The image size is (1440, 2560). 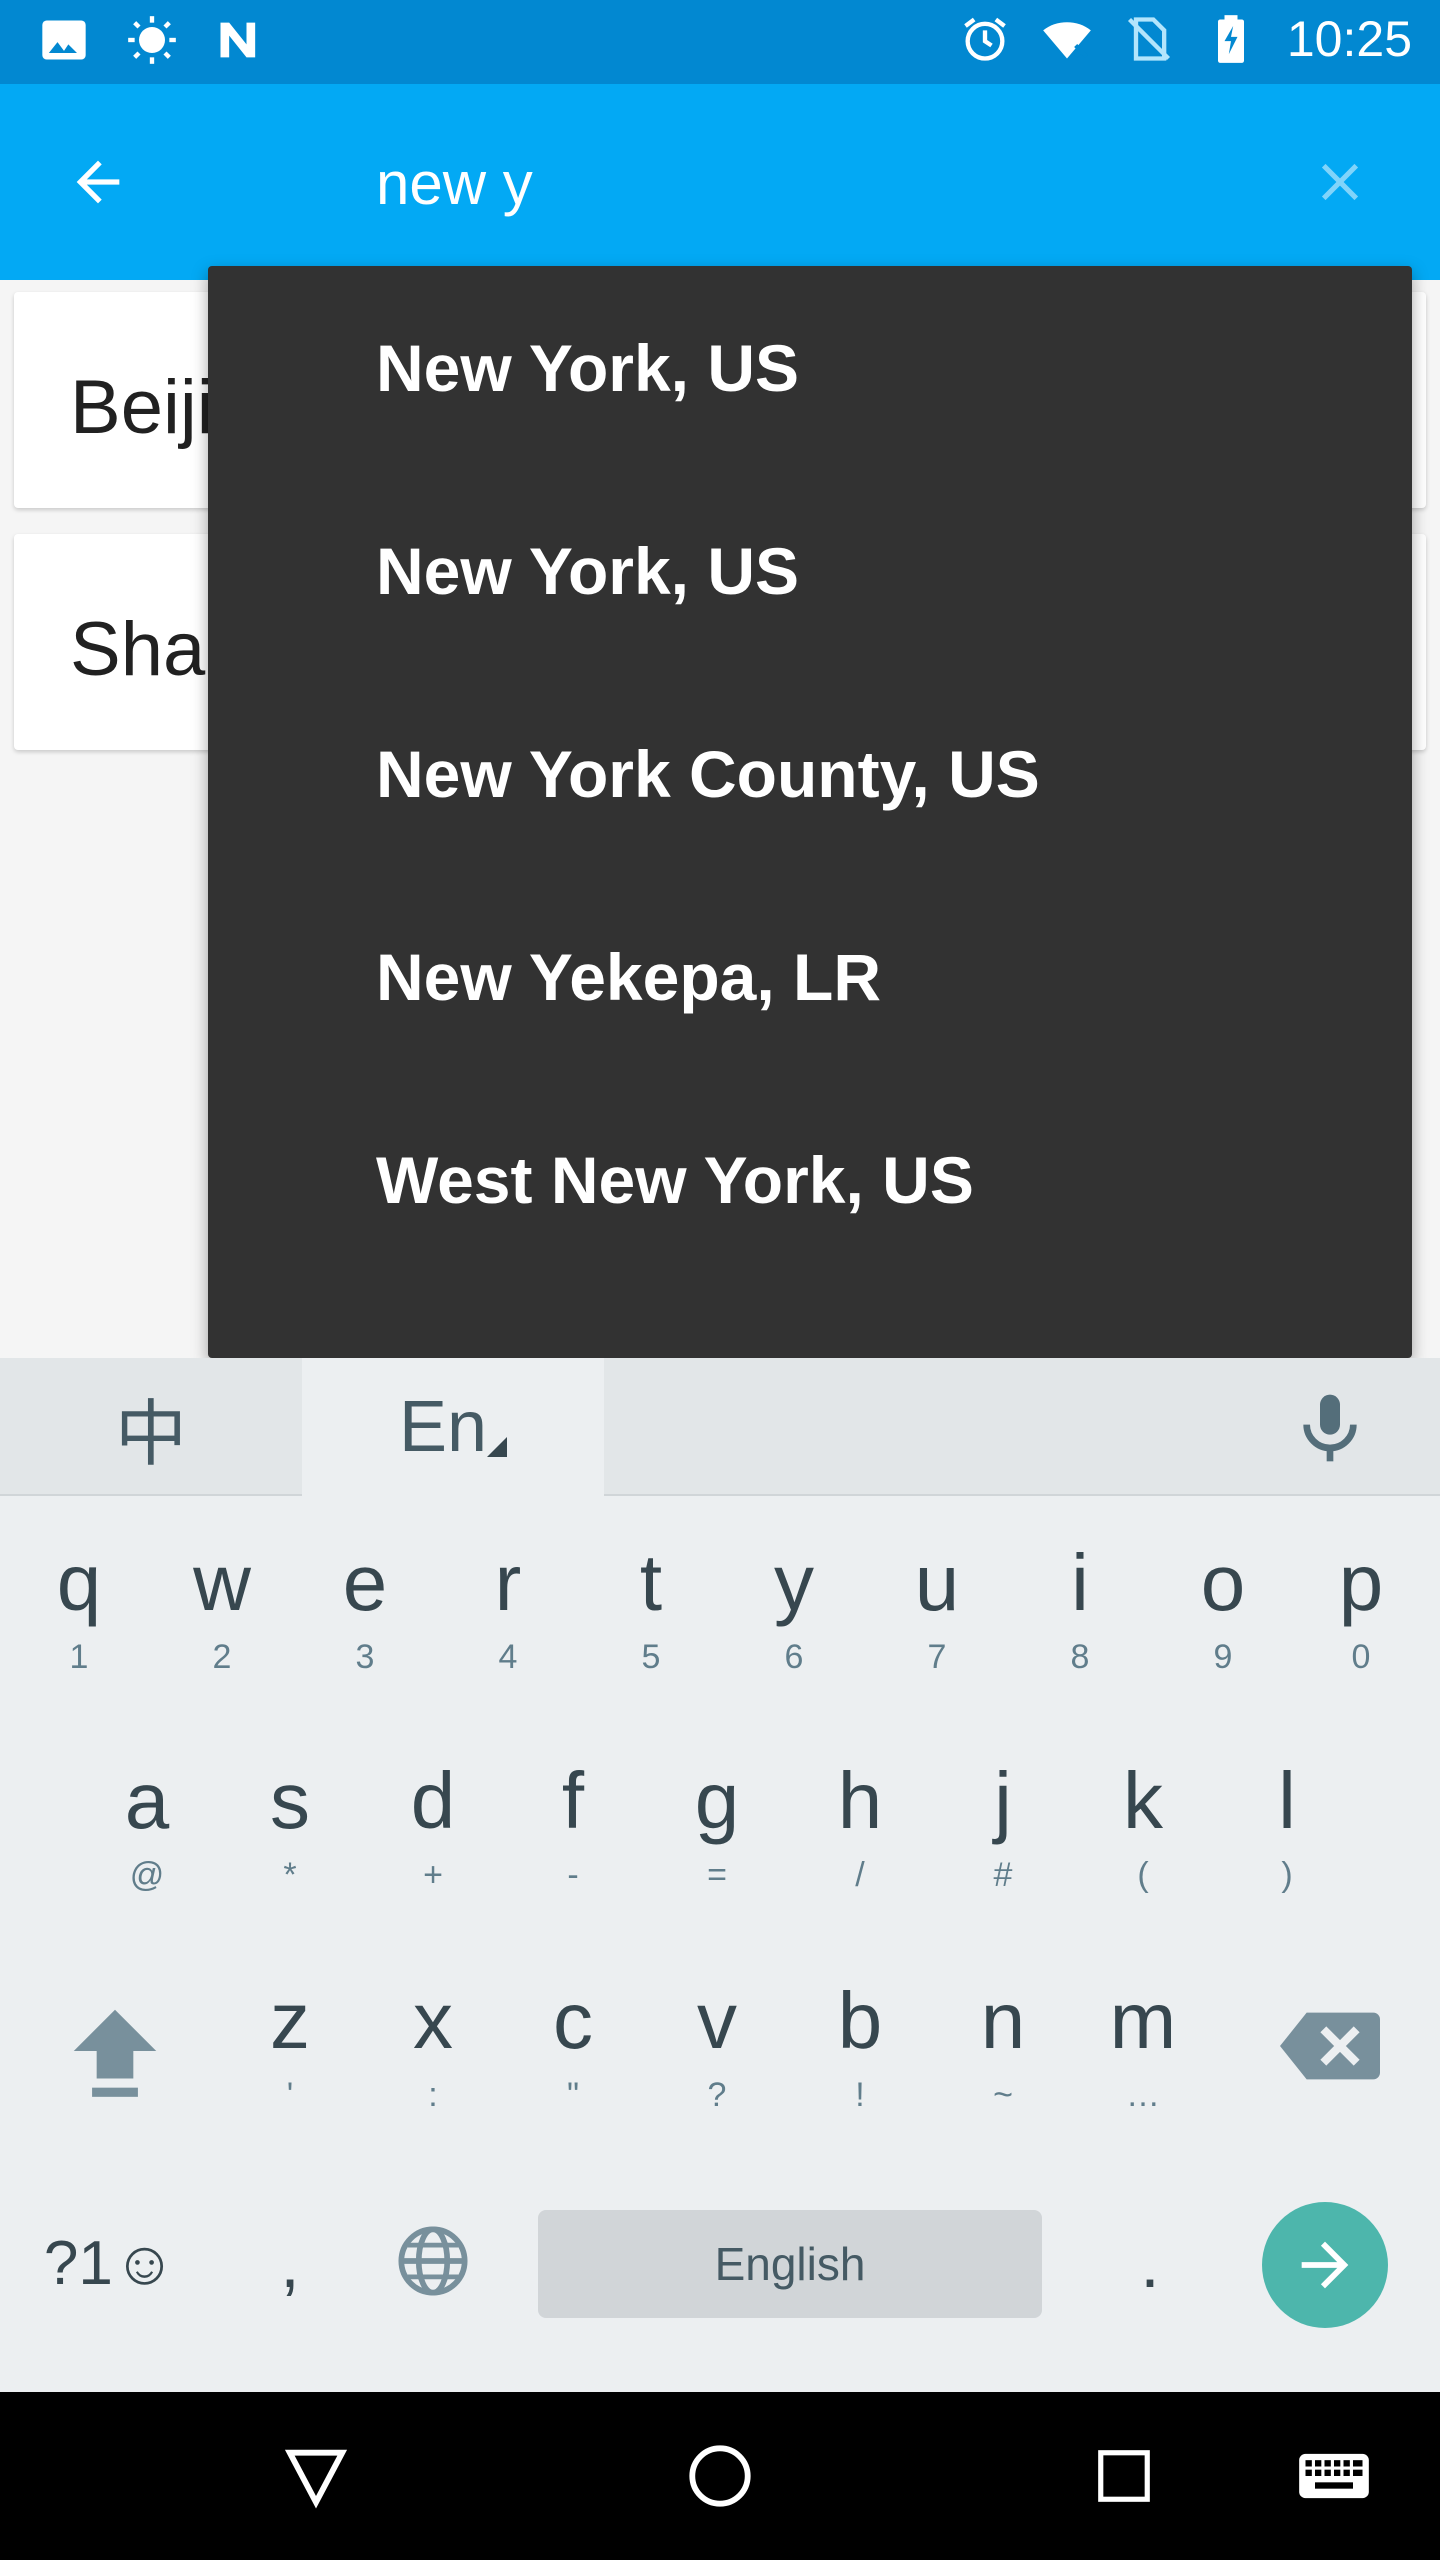 I want to click on tab-english: En, so click(x=453, y=1427).